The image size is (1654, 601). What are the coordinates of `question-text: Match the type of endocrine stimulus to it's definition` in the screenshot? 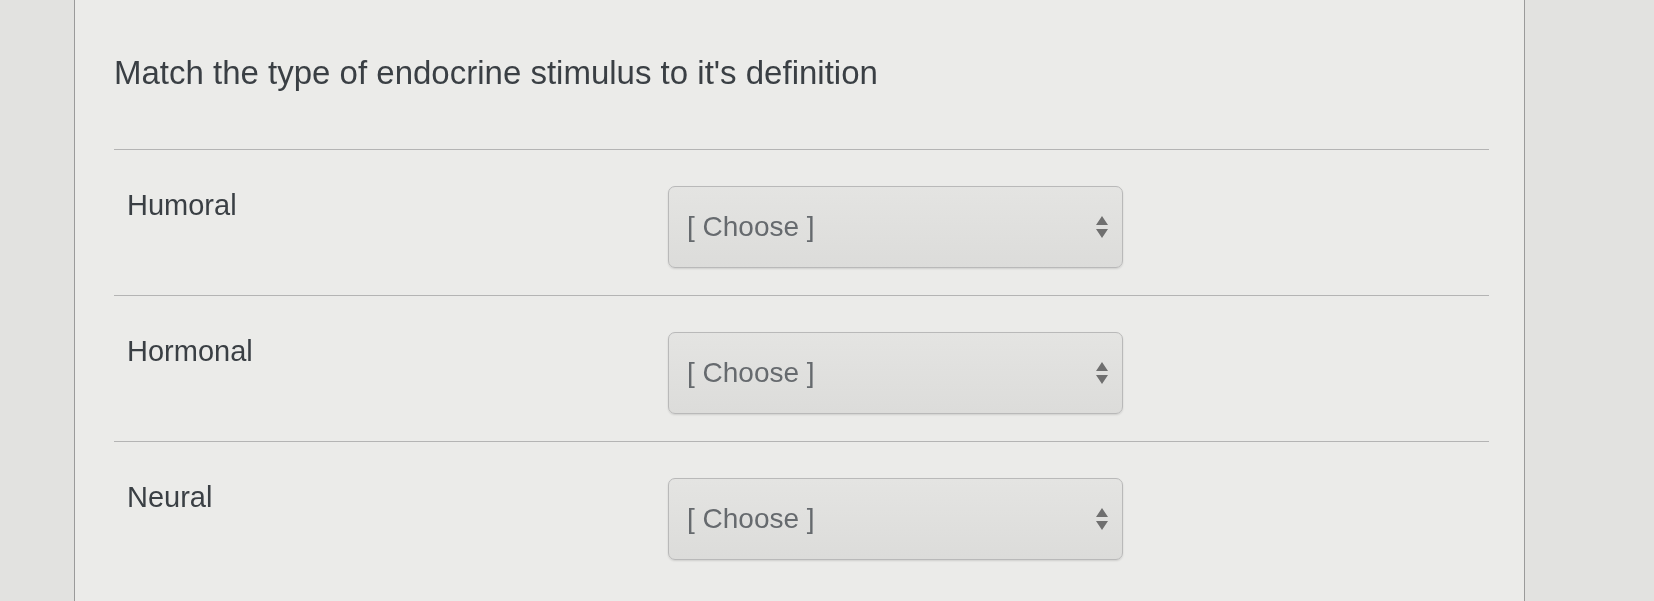 It's located at (496, 73).